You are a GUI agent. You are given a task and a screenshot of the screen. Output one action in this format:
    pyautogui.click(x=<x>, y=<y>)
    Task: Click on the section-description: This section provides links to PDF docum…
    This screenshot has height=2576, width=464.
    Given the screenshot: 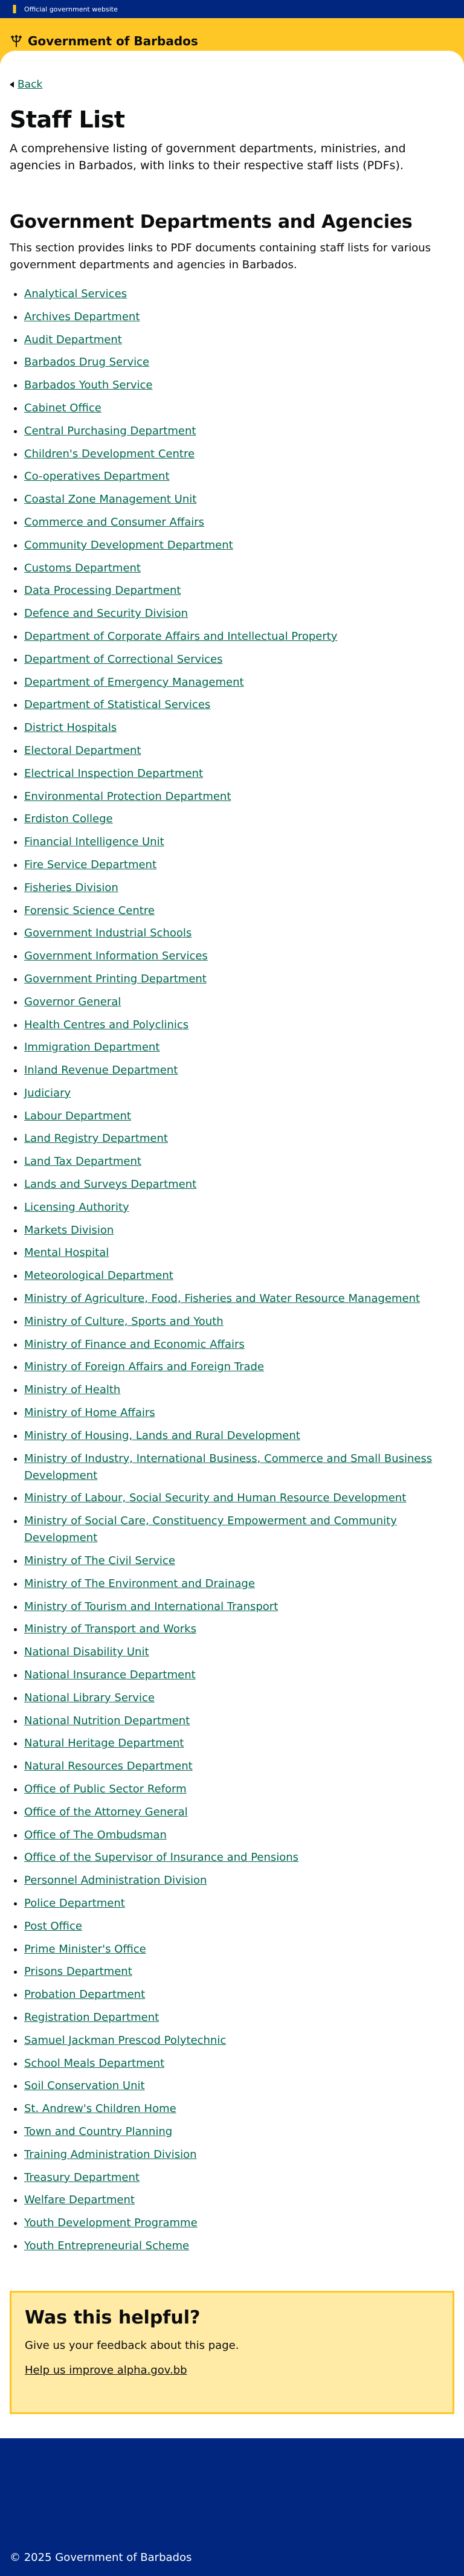 What is the action you would take?
    pyautogui.click(x=220, y=256)
    